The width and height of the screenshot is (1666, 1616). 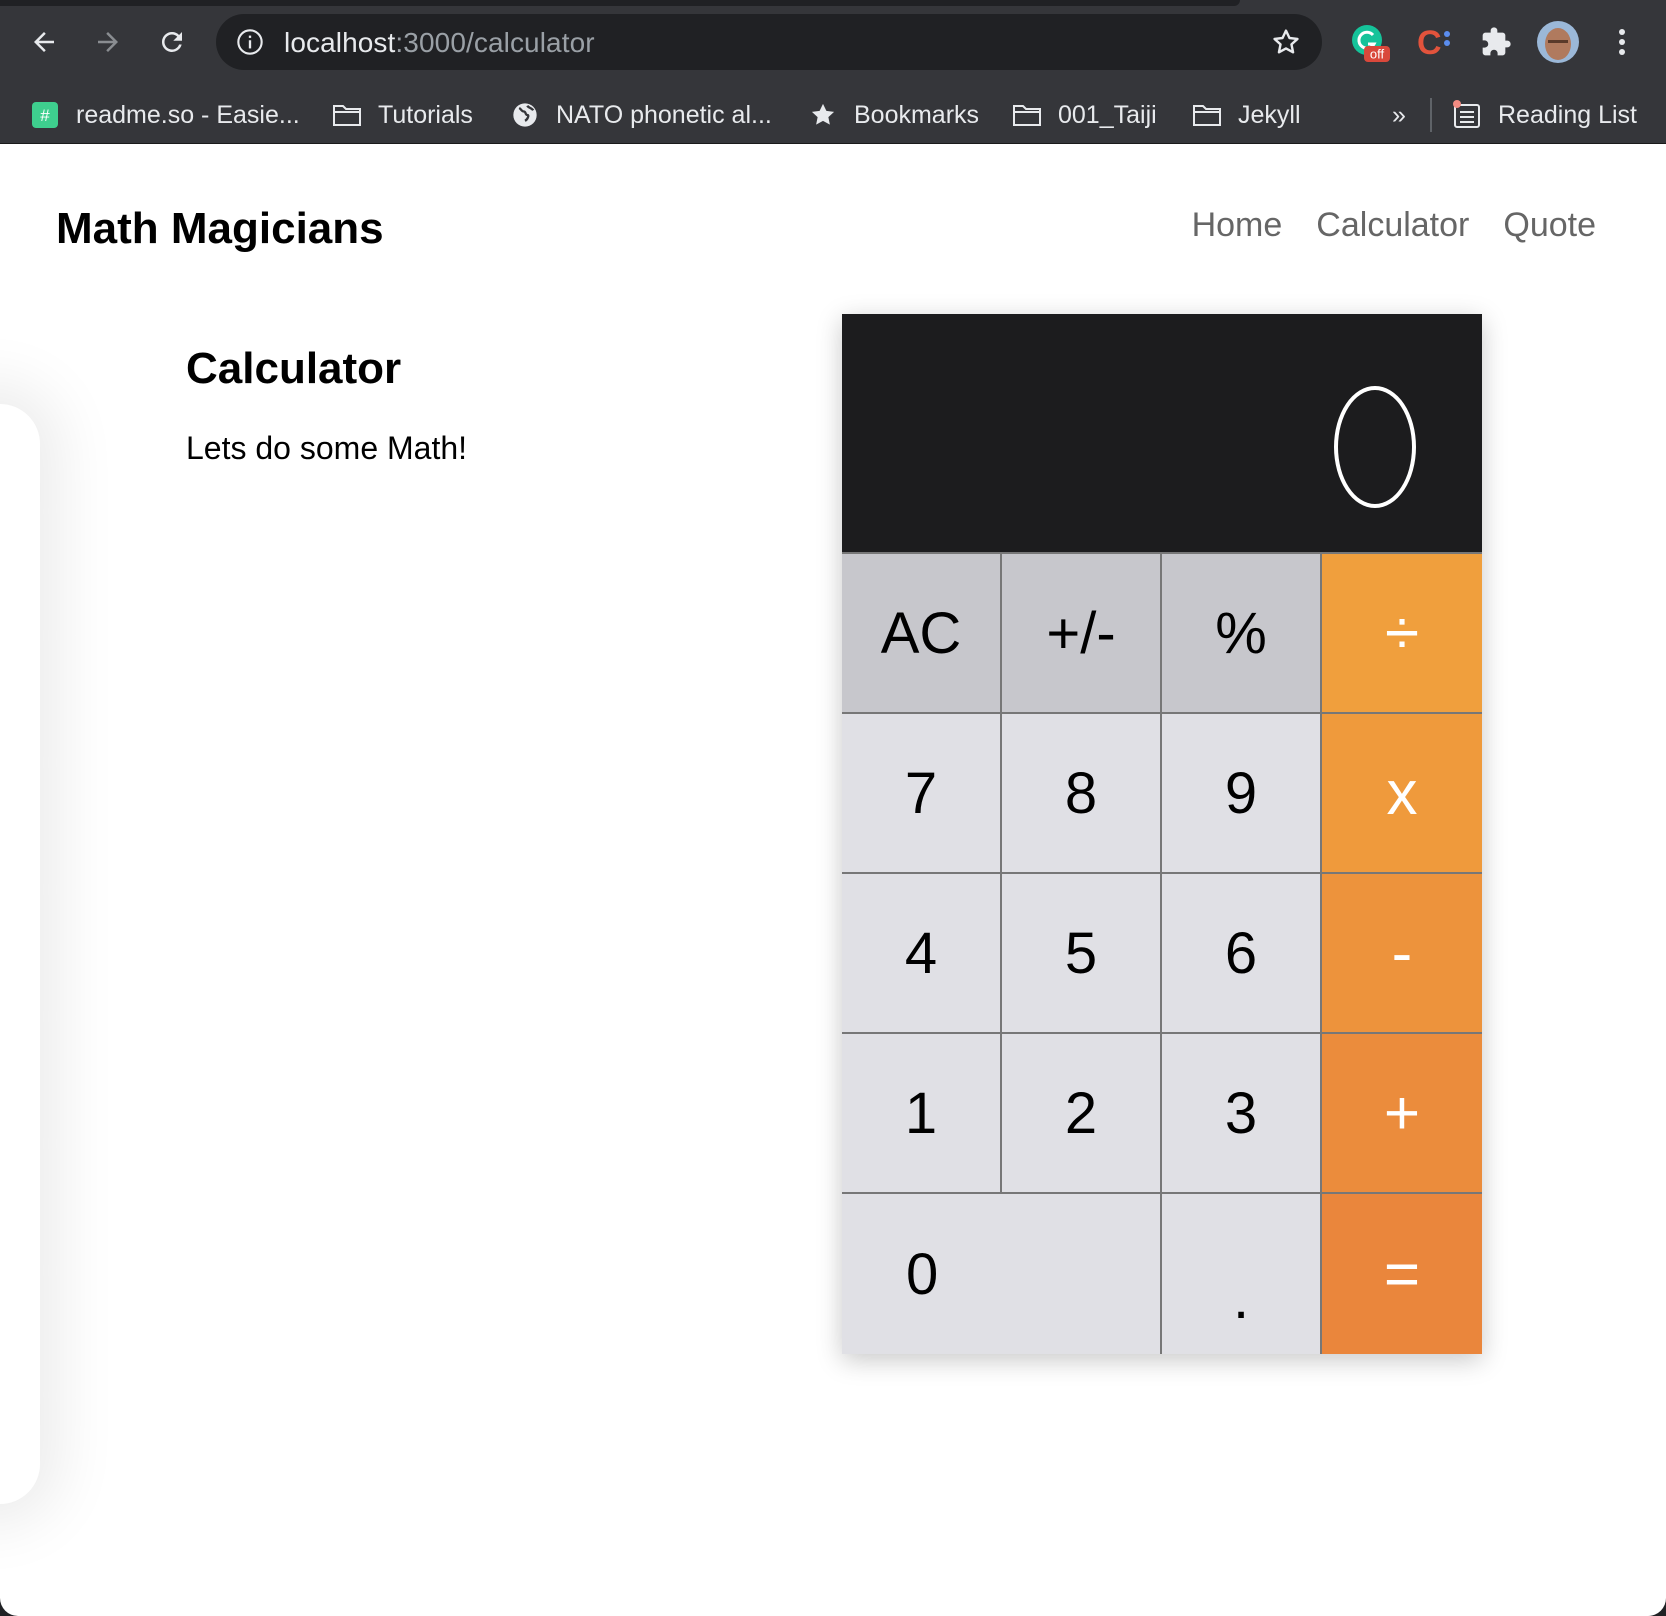 I want to click on grammarly-extension: off, so click(x=1370, y=42).